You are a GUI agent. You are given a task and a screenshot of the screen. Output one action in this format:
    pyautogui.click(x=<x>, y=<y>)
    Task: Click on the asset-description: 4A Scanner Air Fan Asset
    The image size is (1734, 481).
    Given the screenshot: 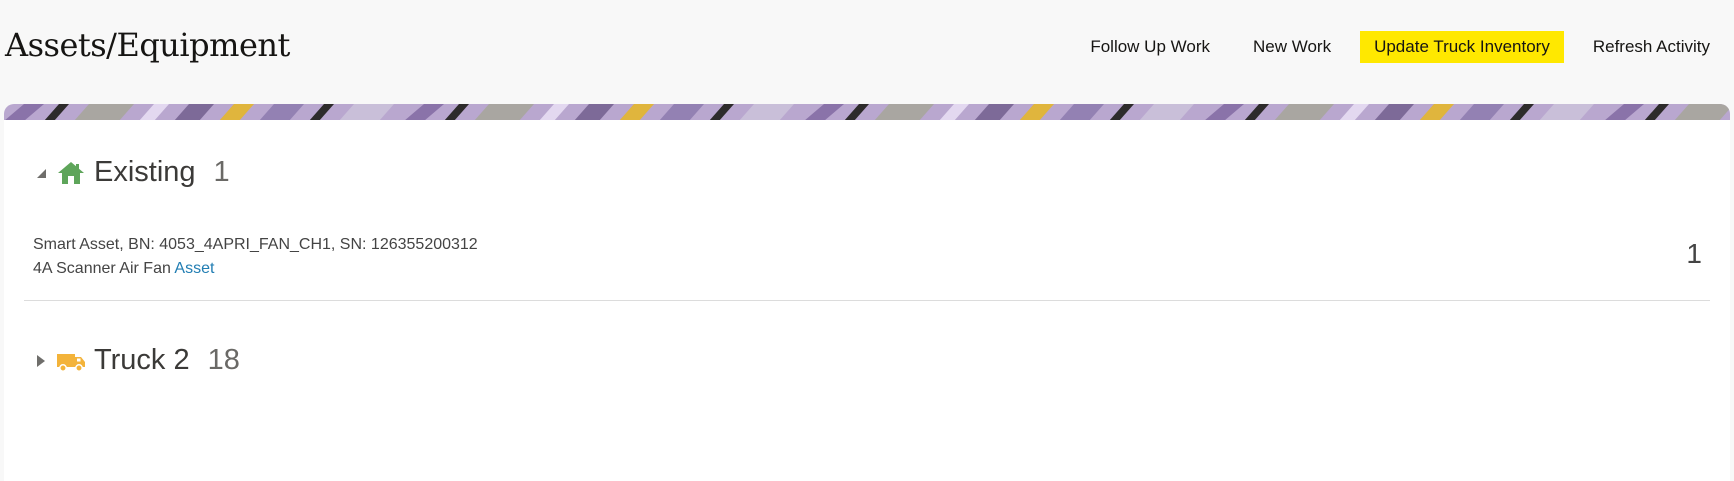 What is the action you would take?
    pyautogui.click(x=123, y=269)
    